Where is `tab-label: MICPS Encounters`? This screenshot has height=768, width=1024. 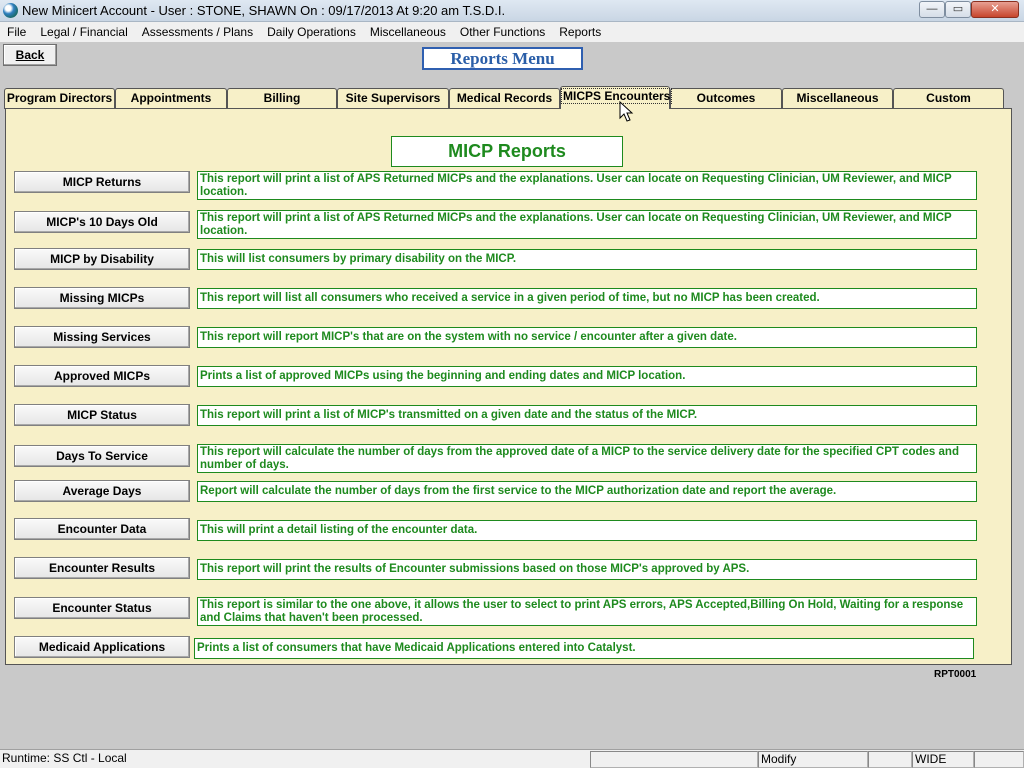 tab-label: MICPS Encounters is located at coordinates (617, 96).